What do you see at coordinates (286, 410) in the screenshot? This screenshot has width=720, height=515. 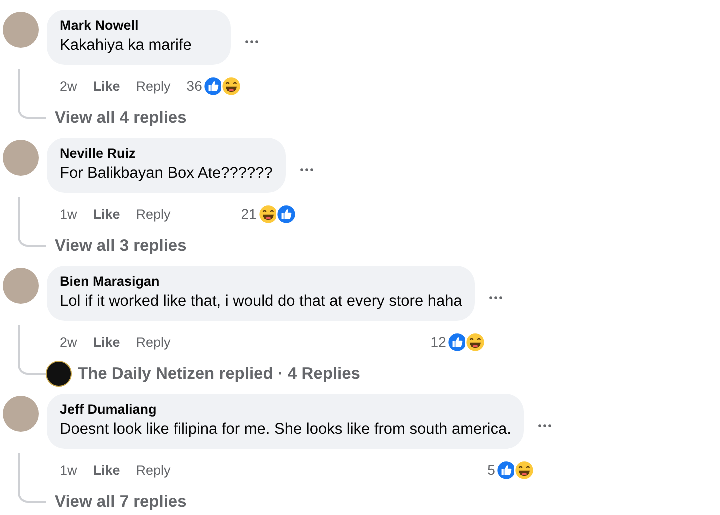 I see `author-name: Jeff Dumaliang` at bounding box center [286, 410].